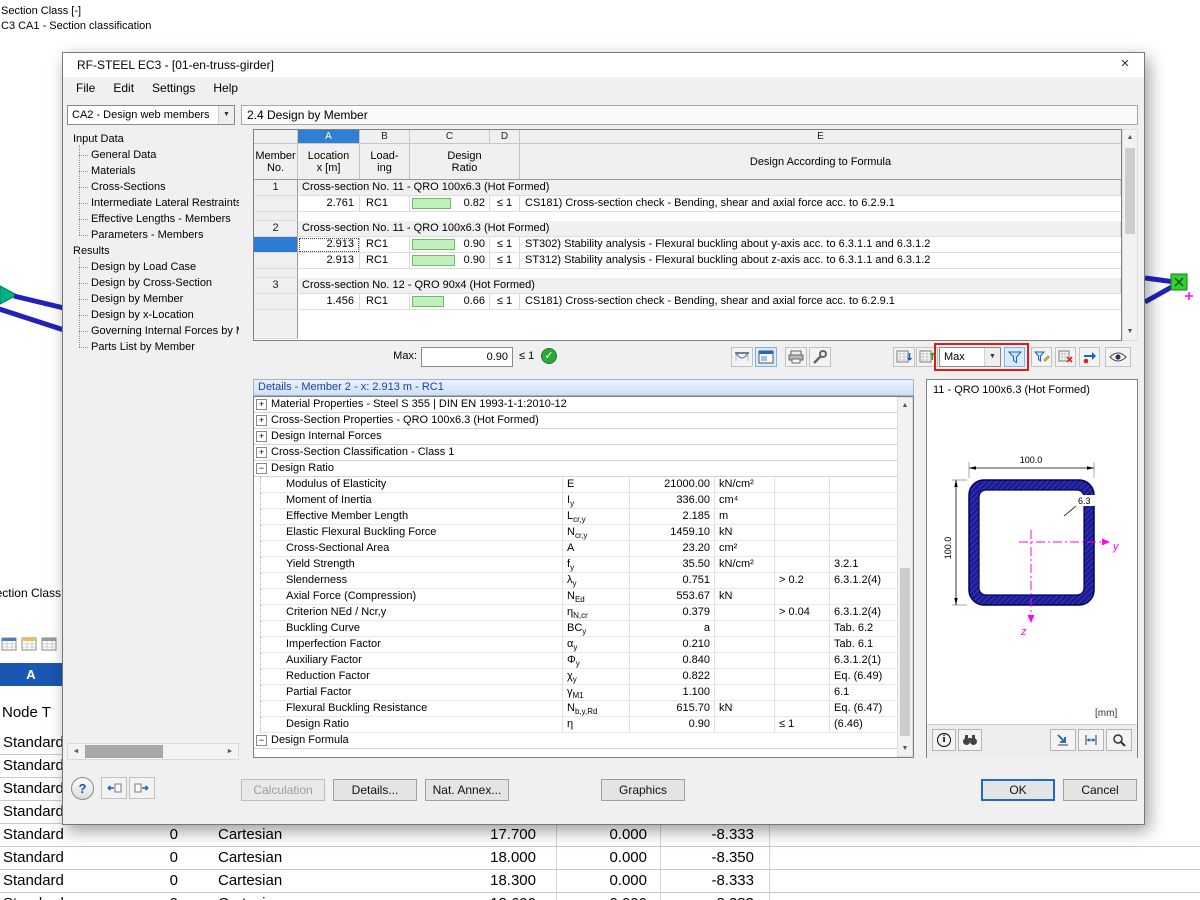 The width and height of the screenshot is (1200, 900). What do you see at coordinates (329, 302) in the screenshot?
I see `location-cell: 1.456` at bounding box center [329, 302].